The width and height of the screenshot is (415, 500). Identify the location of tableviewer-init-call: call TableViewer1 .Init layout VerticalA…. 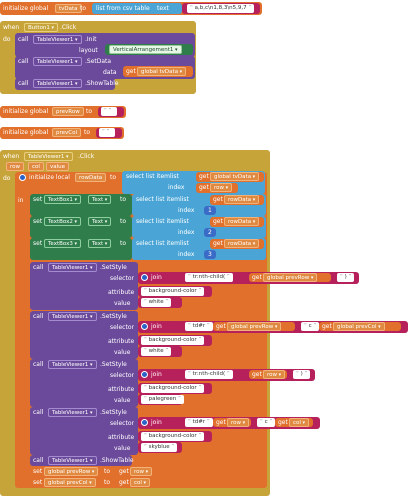
(105, 45).